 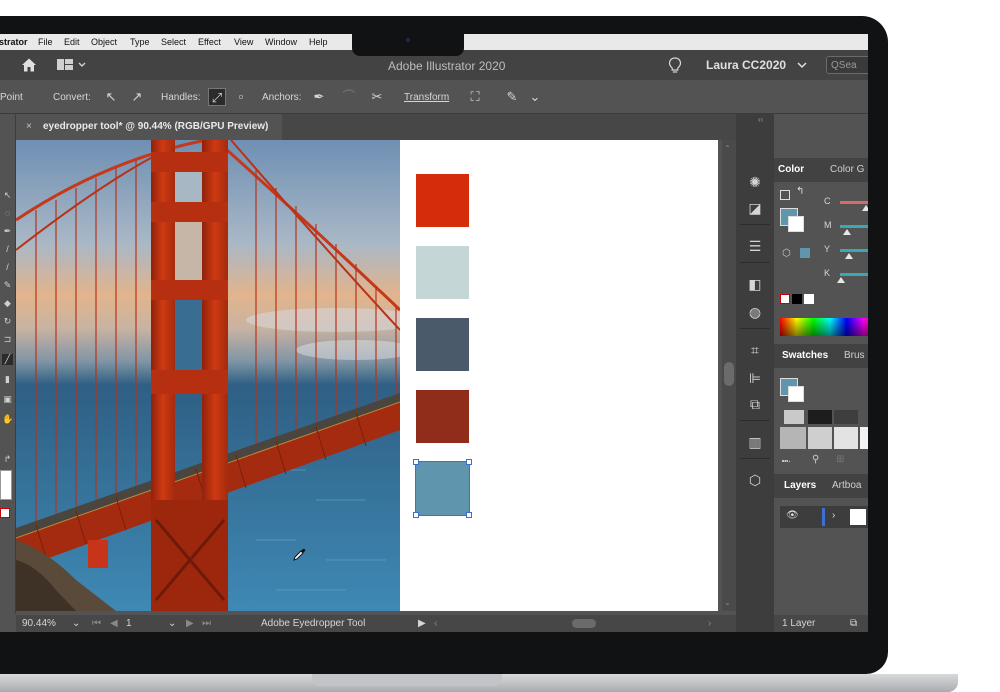 I want to click on out-of-gamut-icon: ⬡, so click(x=786, y=253).